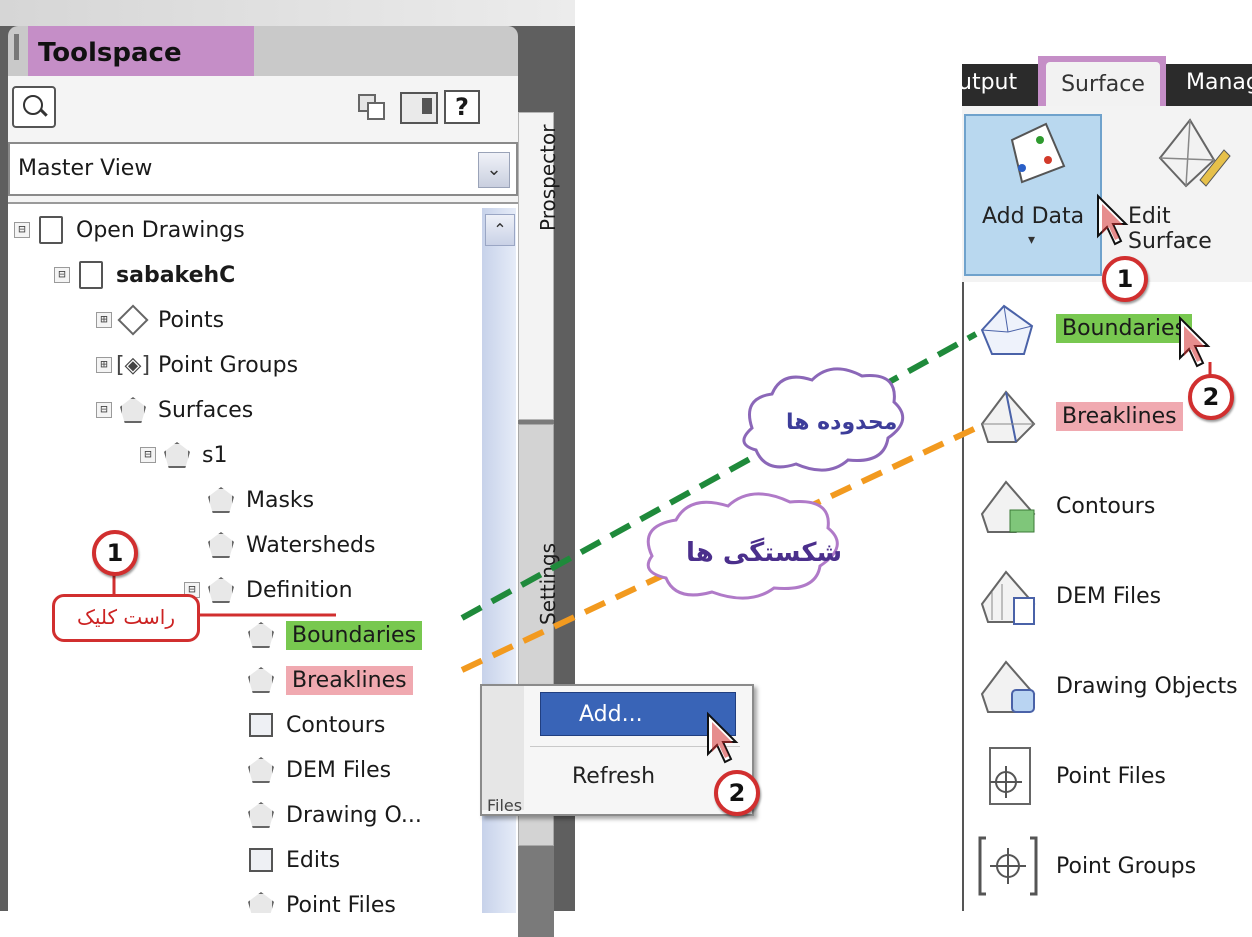 Image resolution: width=1252 pixels, height=937 pixels. What do you see at coordinates (764, 553) in the screenshot?
I see `breaklines-fa-label: شکستگی ها` at bounding box center [764, 553].